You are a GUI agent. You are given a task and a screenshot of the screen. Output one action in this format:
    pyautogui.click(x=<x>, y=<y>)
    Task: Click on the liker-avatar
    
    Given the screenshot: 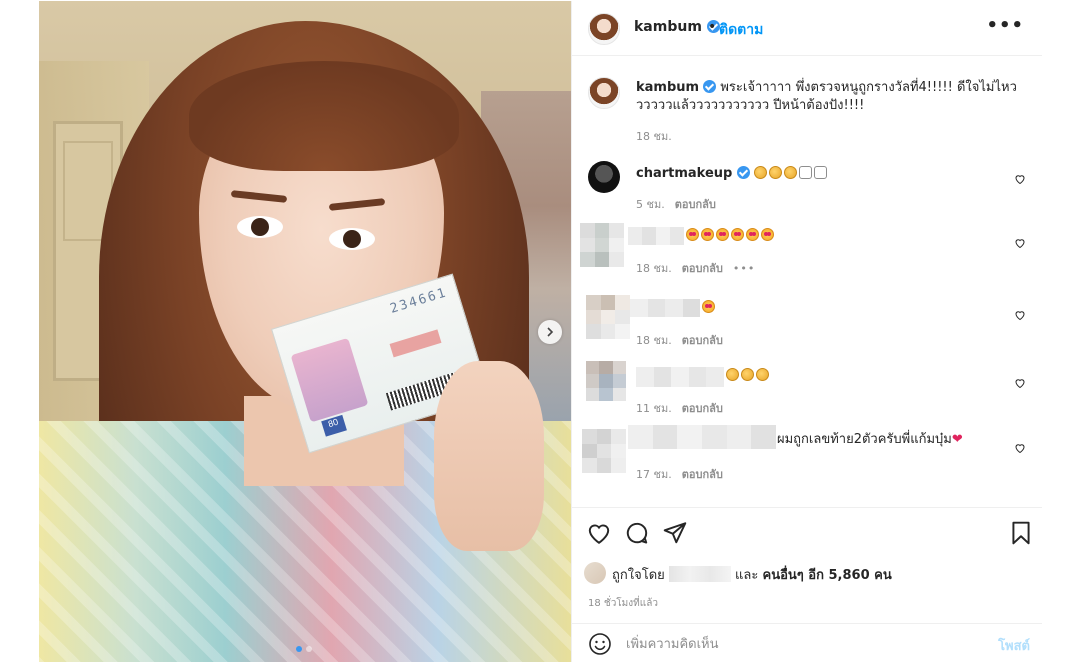 What is the action you would take?
    pyautogui.click(x=595, y=573)
    